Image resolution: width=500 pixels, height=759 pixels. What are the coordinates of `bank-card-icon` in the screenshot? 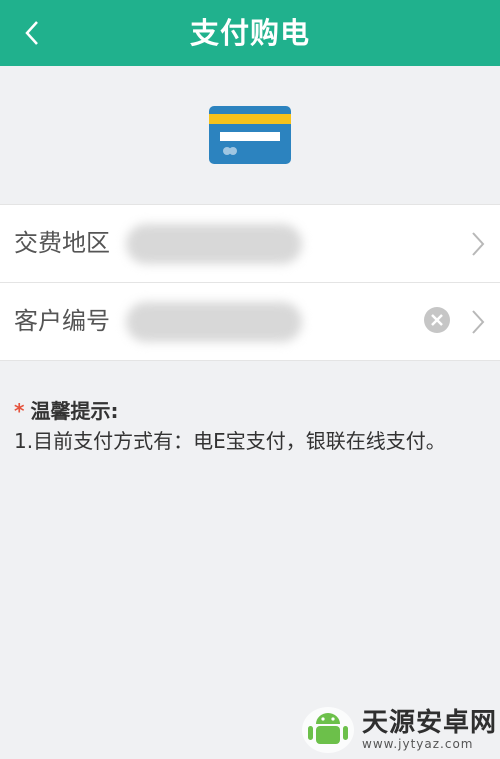 It's located at (250, 135).